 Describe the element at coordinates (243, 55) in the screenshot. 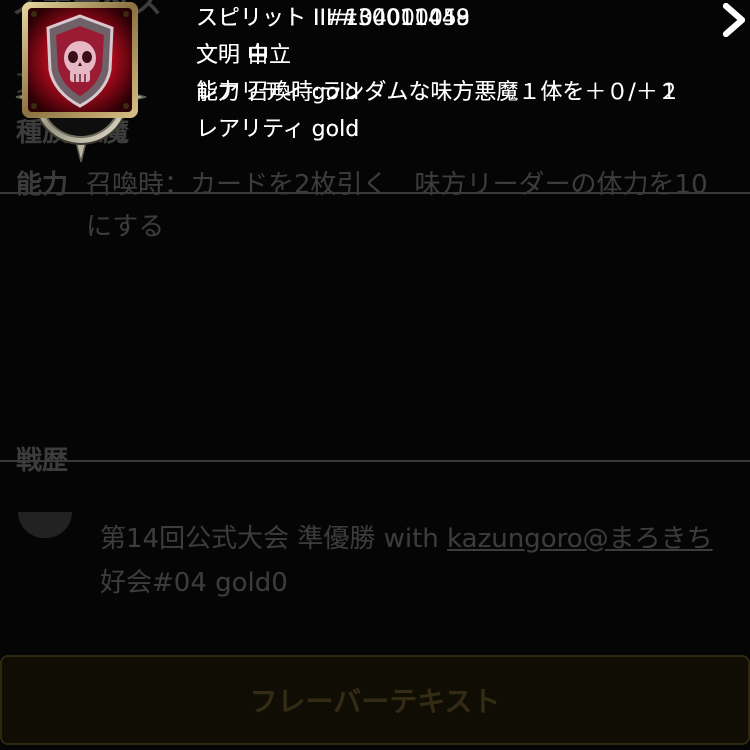

I see `item-civilization: 文明 中立` at that location.